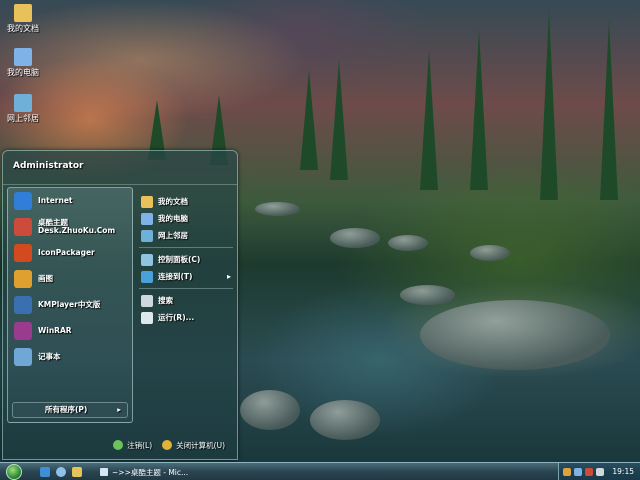 The height and width of the screenshot is (480, 640). I want to click on place-connect-to: 连接到(T) ▸, so click(186, 276).